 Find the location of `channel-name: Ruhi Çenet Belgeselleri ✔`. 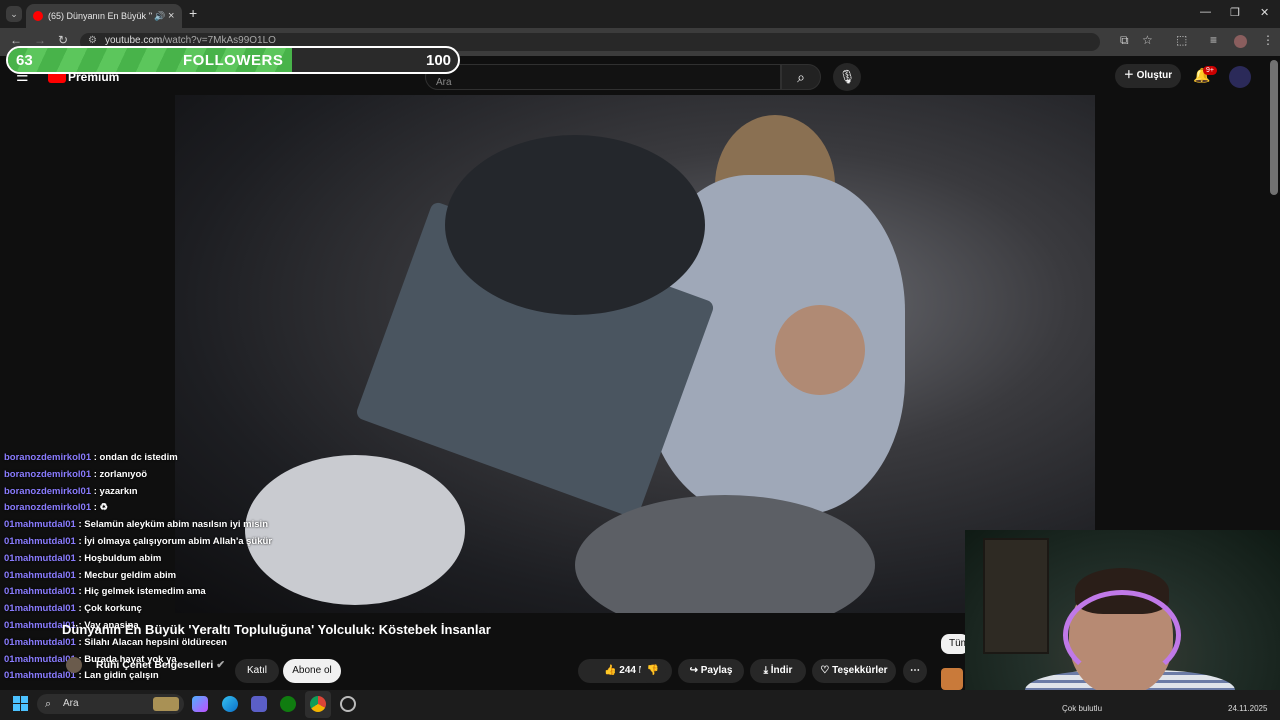

channel-name: Ruhi Çenet Belgeselleri ✔ is located at coordinates (160, 665).